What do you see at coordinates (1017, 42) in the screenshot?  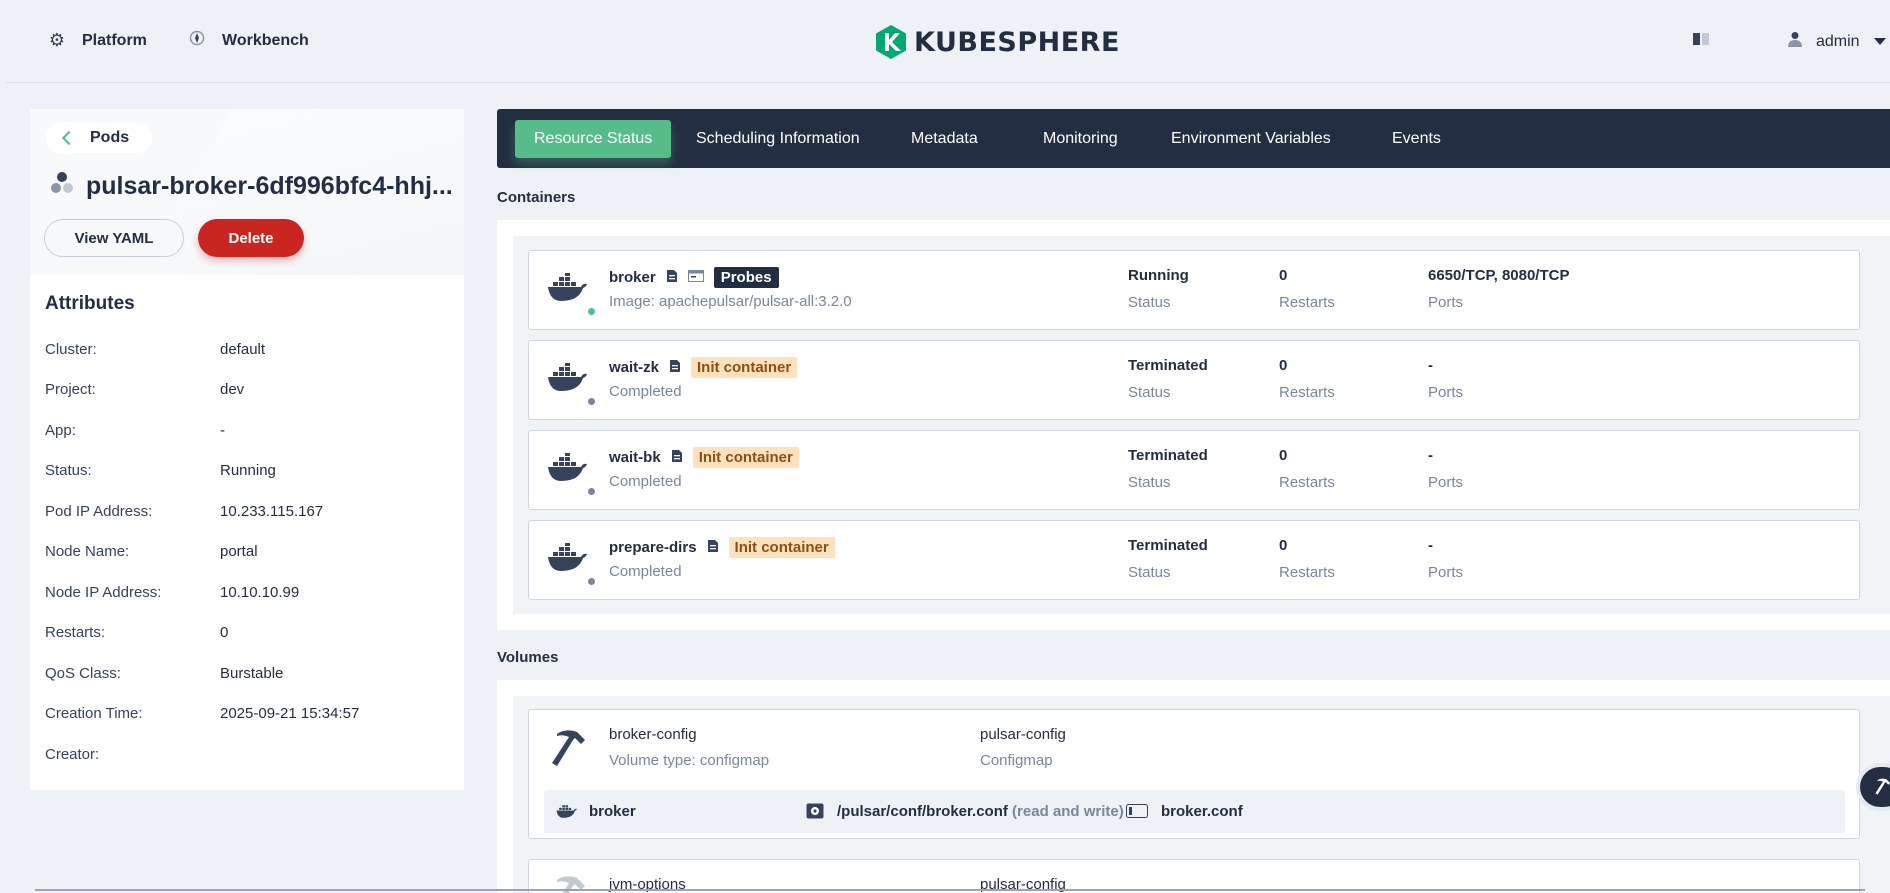 I see `brand-name: KUBESPHERE` at bounding box center [1017, 42].